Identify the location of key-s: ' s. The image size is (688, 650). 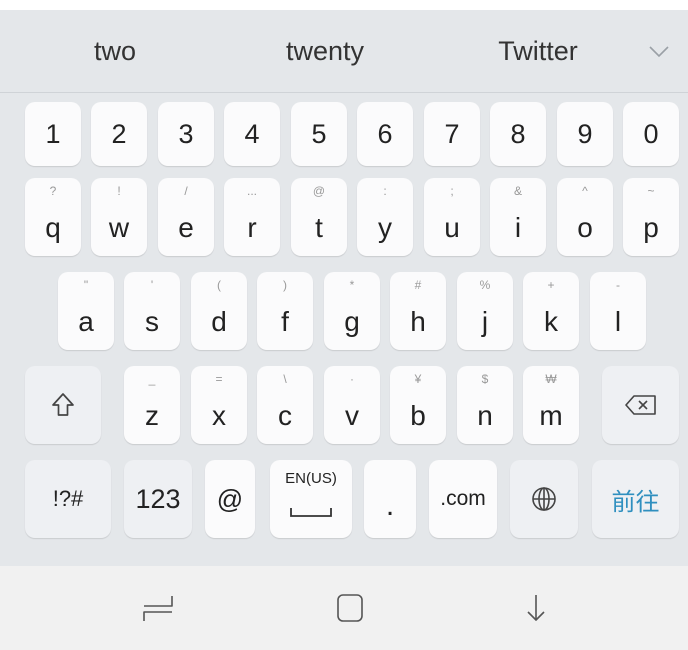
(152, 311).